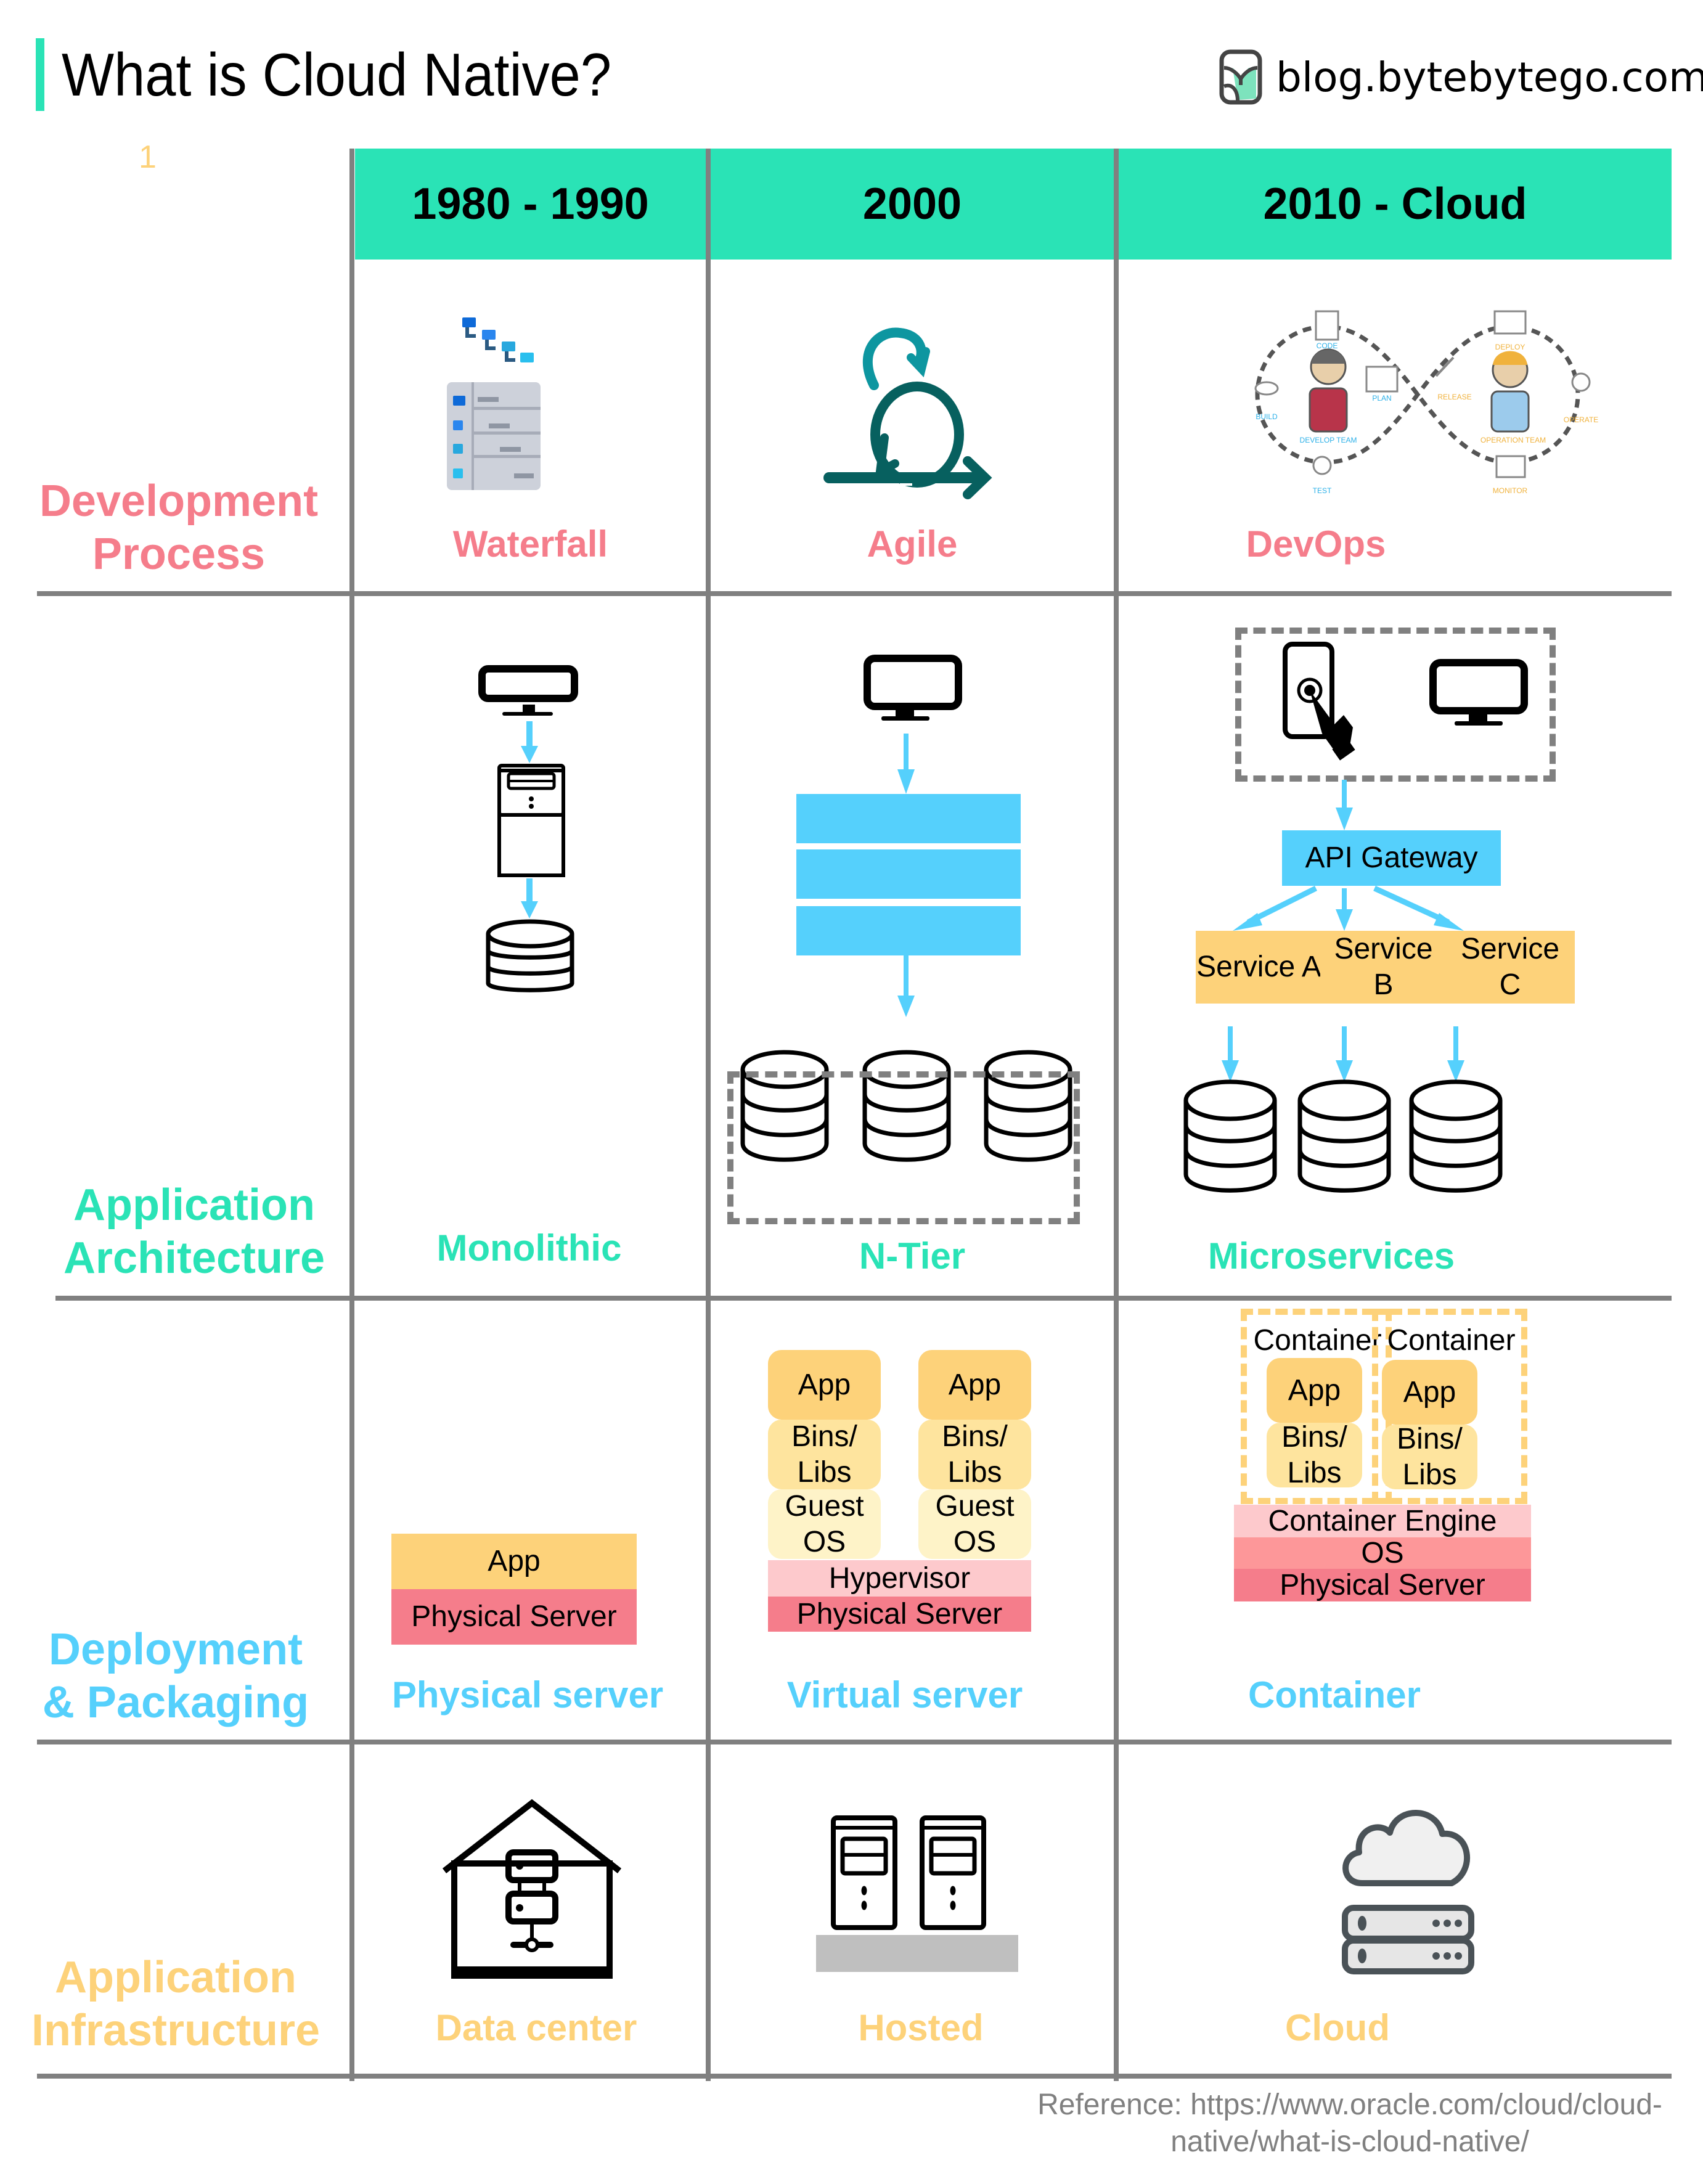 The height and width of the screenshot is (2184, 1703). Describe the element at coordinates (1429, 1393) in the screenshot. I see `container-2-app-layer: App` at that location.